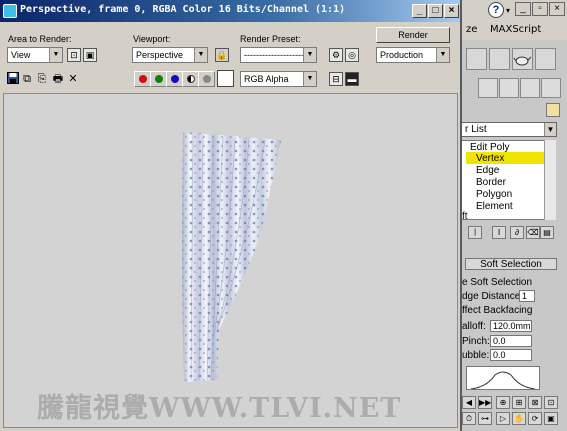 The width and height of the screenshot is (567, 431). Describe the element at coordinates (493, 296) in the screenshot. I see `edge-distance-label: dge Distance:` at that location.